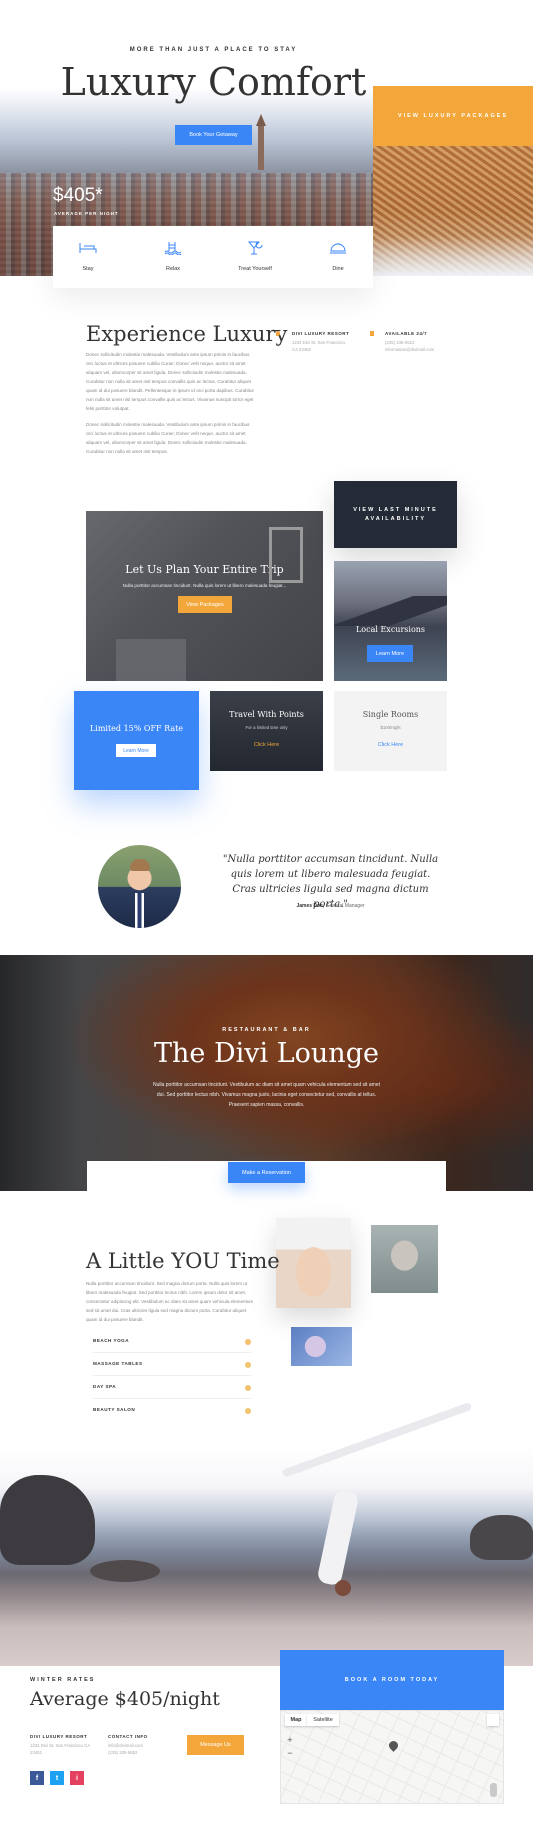 The image size is (533, 1822). Describe the element at coordinates (393, 1745) in the screenshot. I see `map-pin-icon` at that location.